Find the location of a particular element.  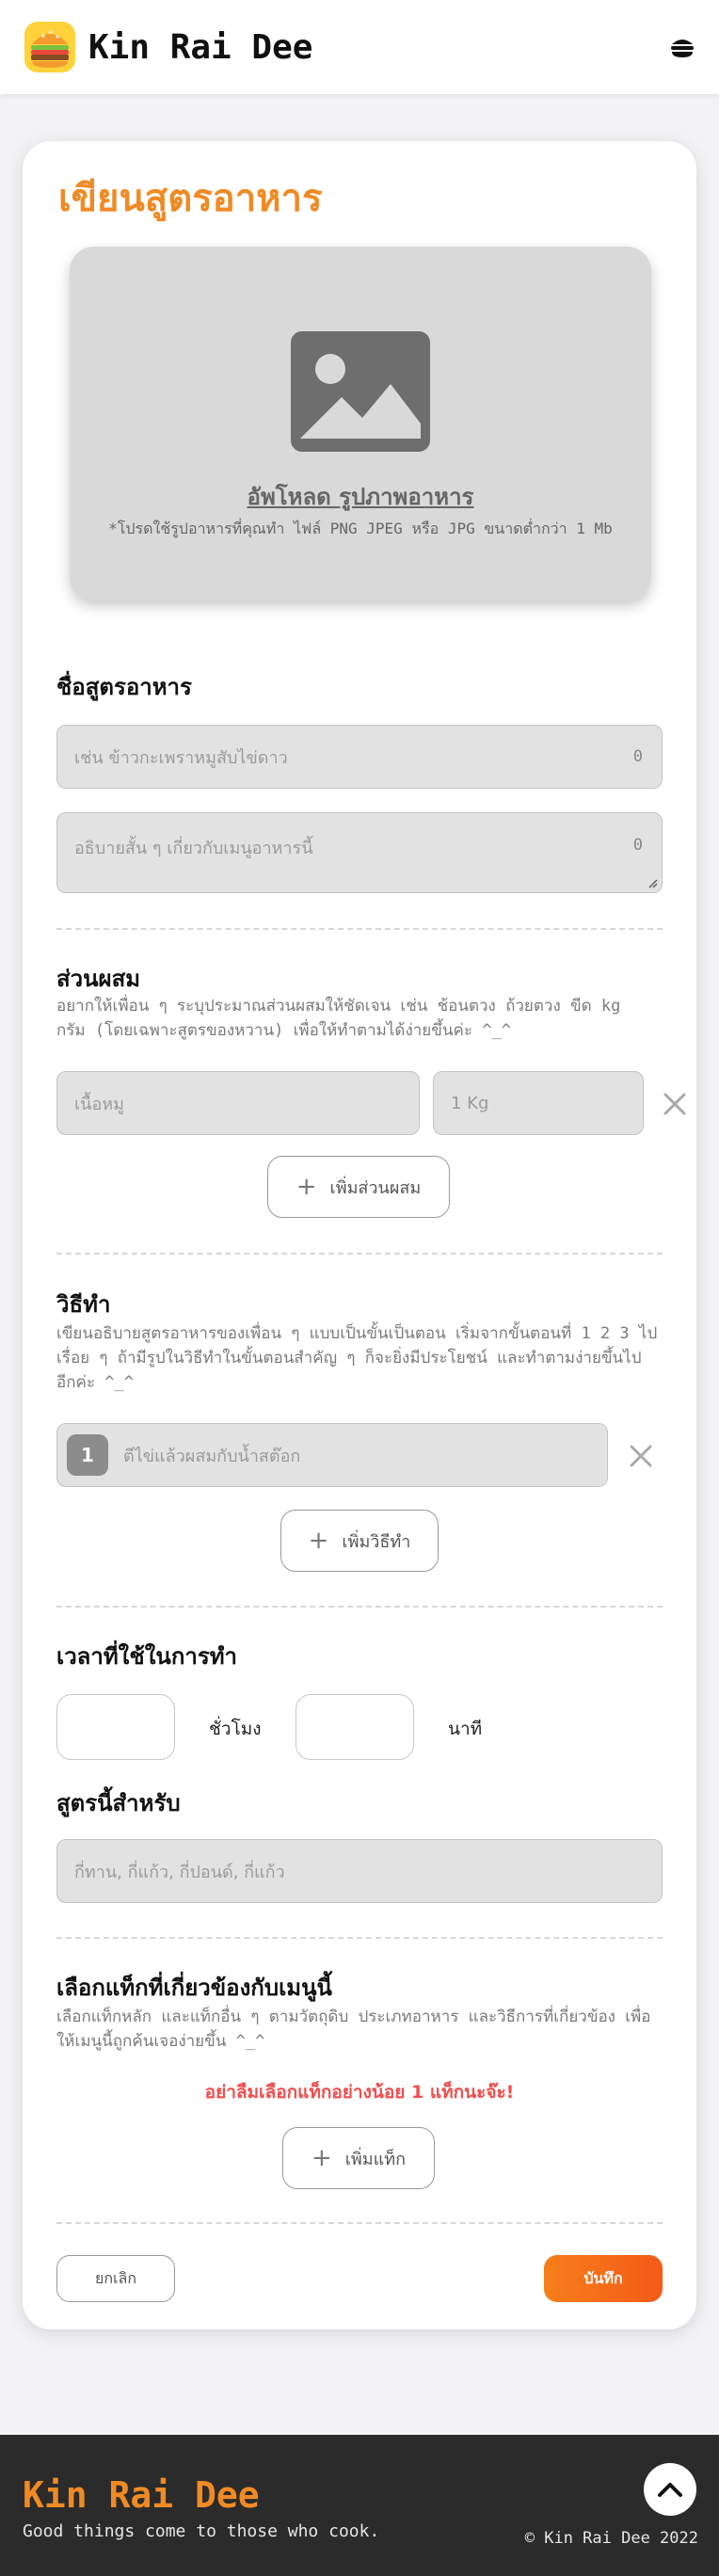

step-input: 1 ตีไข่แล้วผสมกับน้ำสต๊อก is located at coordinates (332, 1455).